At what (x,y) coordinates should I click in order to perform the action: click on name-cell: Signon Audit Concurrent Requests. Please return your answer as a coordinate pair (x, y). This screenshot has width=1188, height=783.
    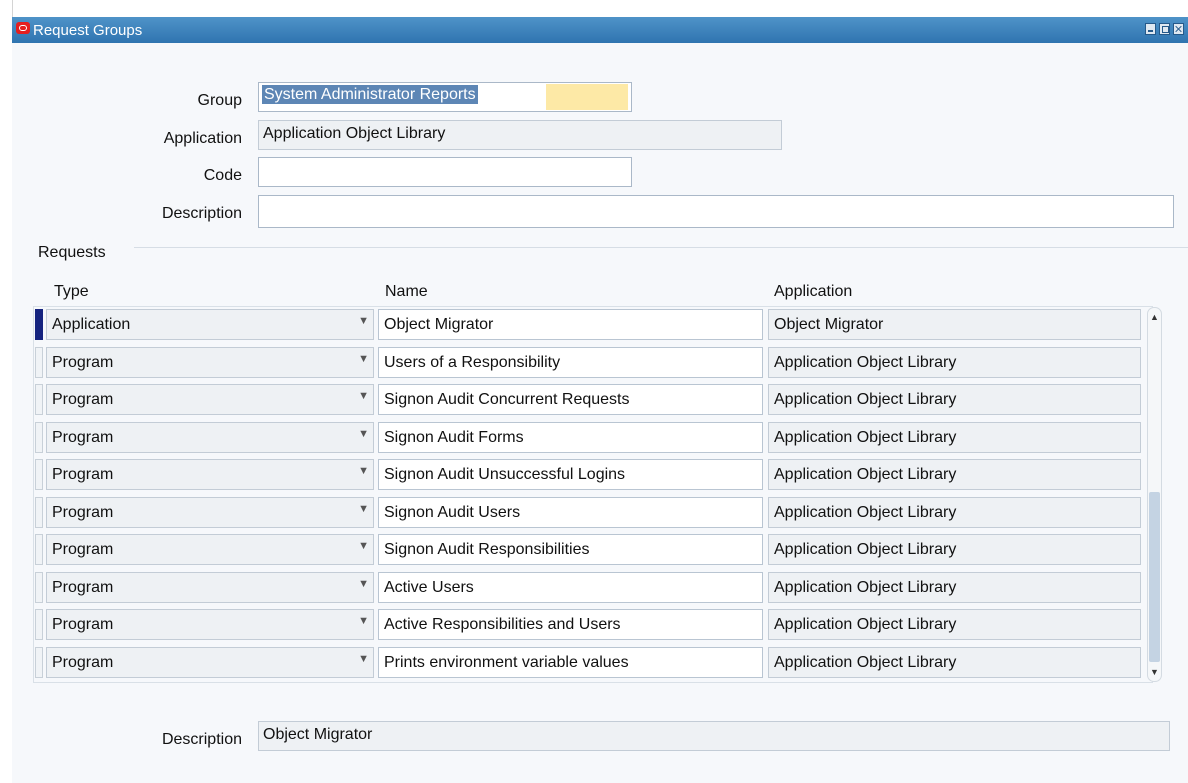
    Looking at the image, I should click on (570, 399).